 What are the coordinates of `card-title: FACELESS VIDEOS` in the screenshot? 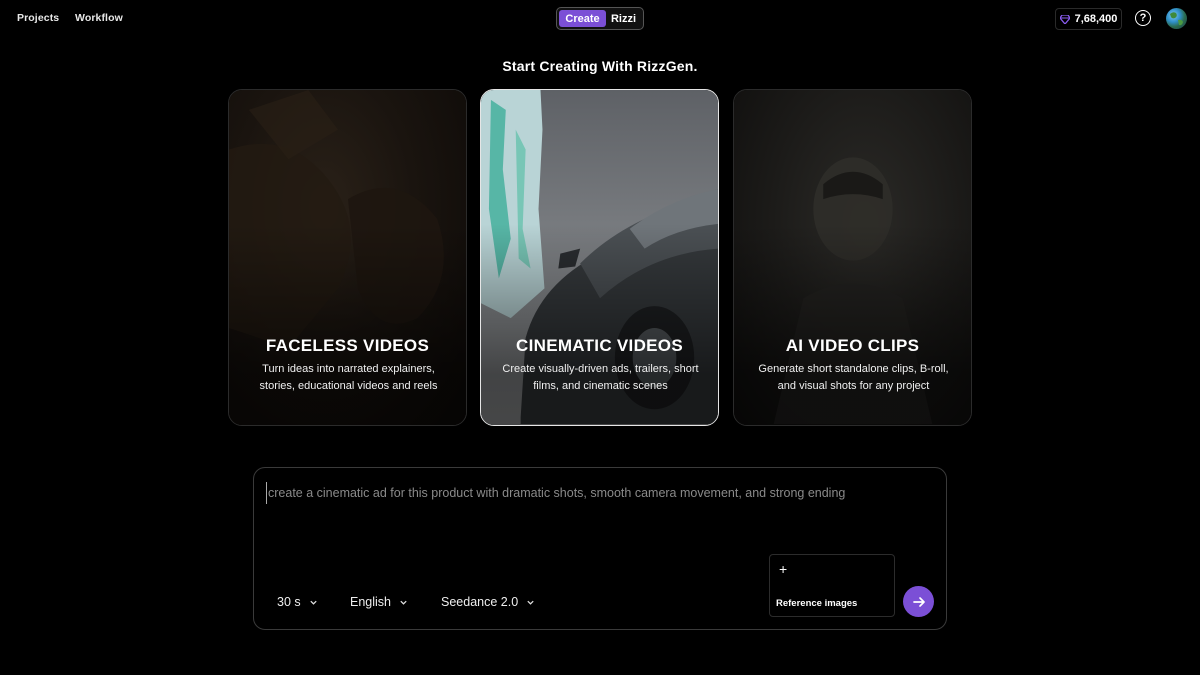 It's located at (347, 345).